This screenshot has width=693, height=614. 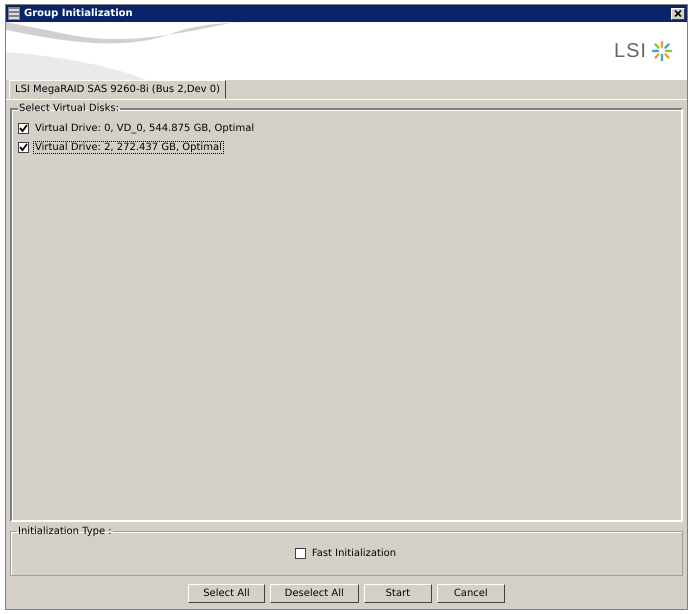 What do you see at coordinates (470, 593) in the screenshot?
I see `dialog-button: Cancel` at bounding box center [470, 593].